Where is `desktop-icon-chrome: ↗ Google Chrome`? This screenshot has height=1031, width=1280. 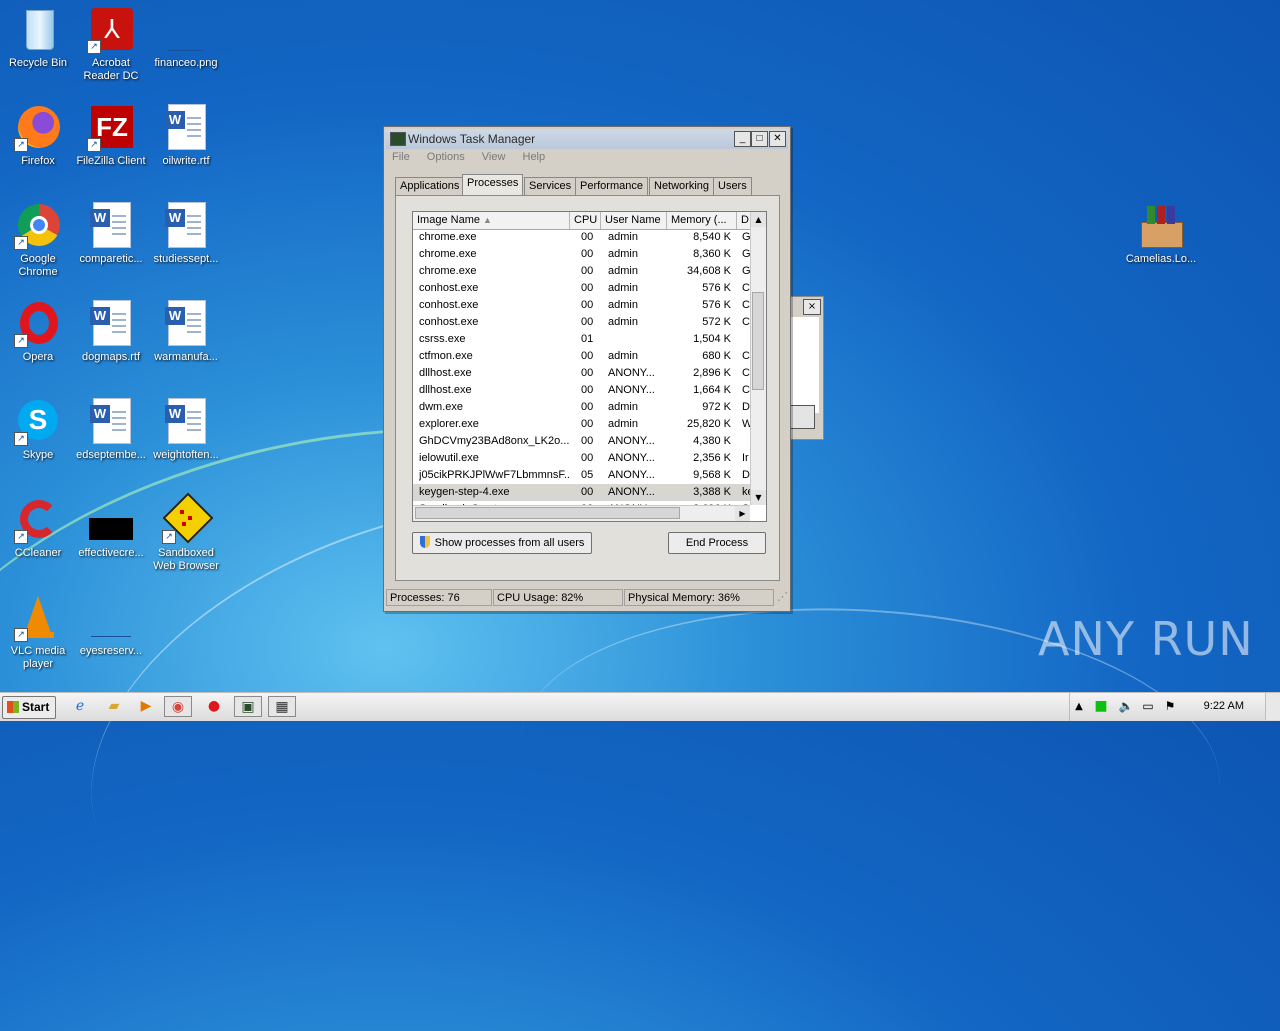
desktop-icon-chrome: ↗ Google Chrome is located at coordinates (38, 240).